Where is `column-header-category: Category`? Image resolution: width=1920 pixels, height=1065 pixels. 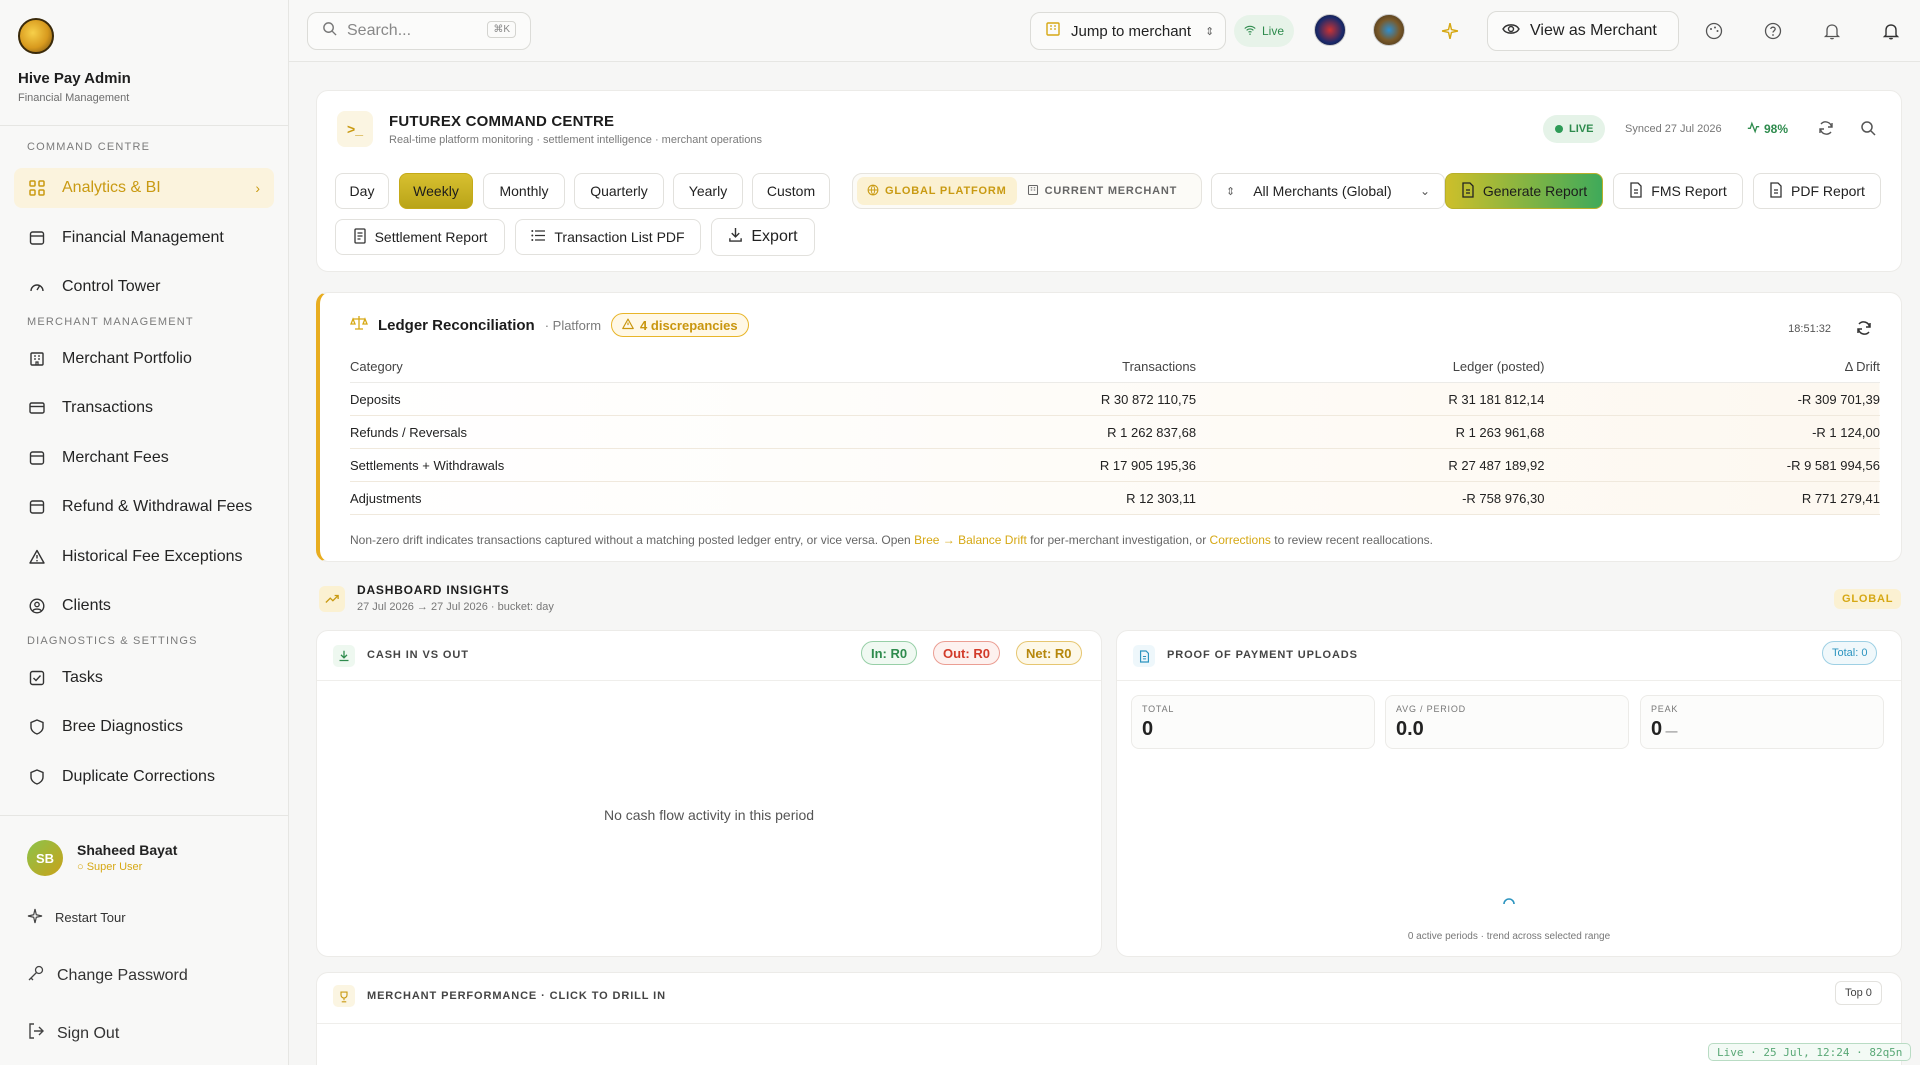 column-header-category: Category is located at coordinates (598, 371).